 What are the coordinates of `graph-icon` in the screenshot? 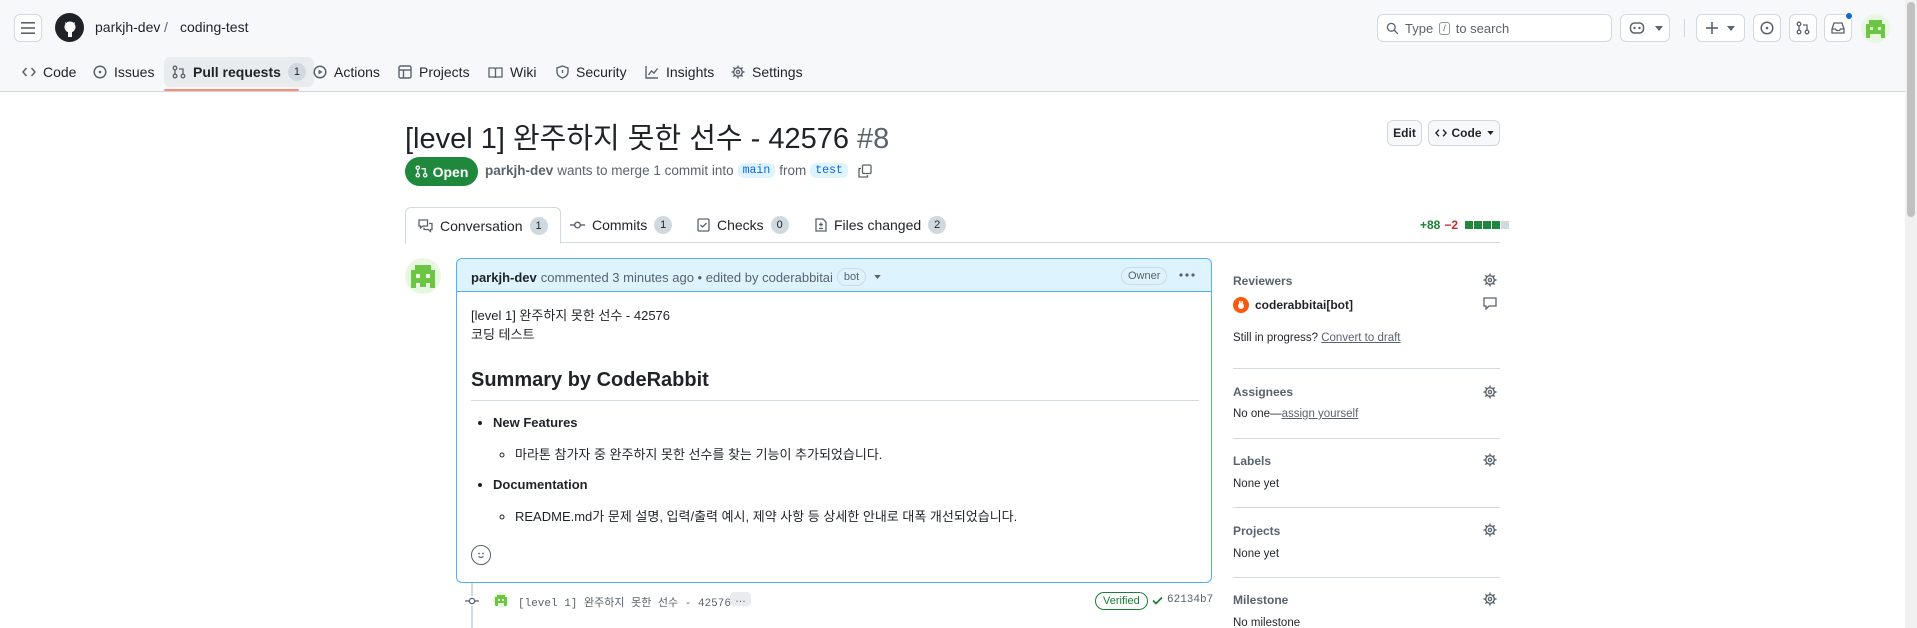 It's located at (652, 72).